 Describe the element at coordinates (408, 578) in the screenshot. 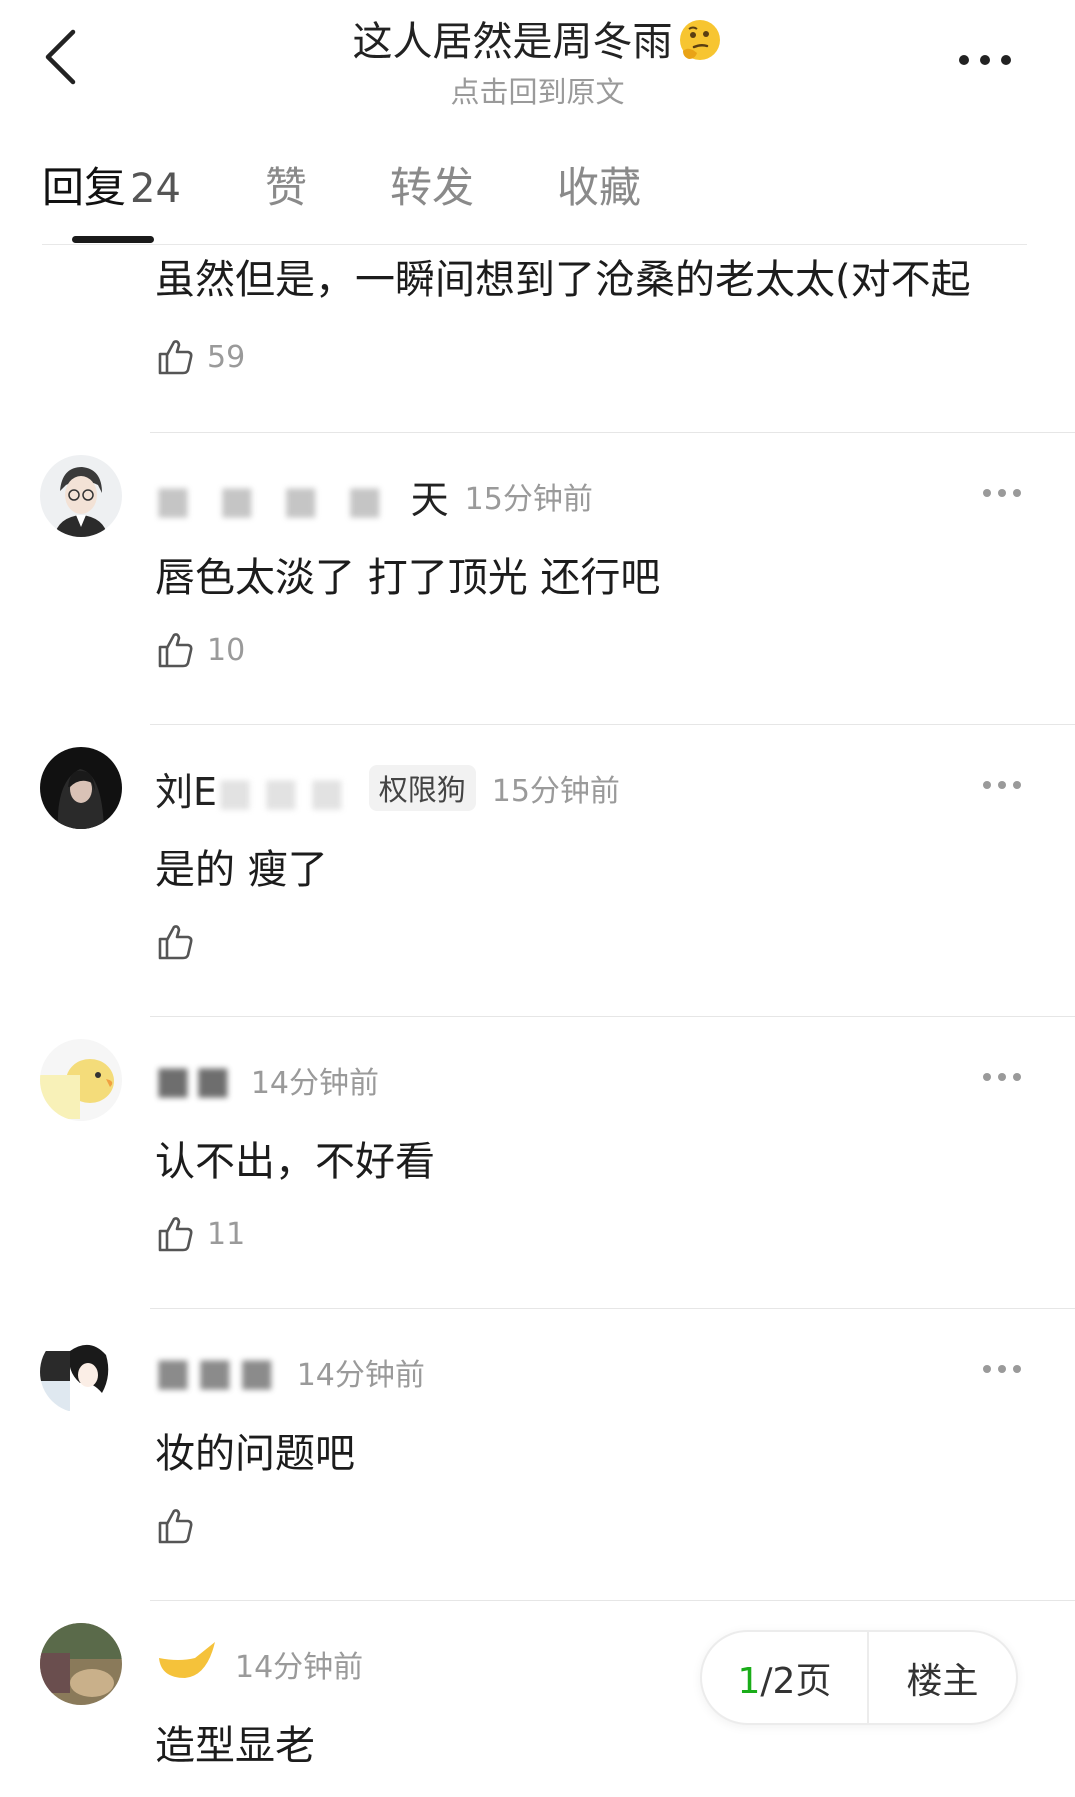

I see `comment-text: 唇色太淡了 打了顶光 还行吧` at that location.